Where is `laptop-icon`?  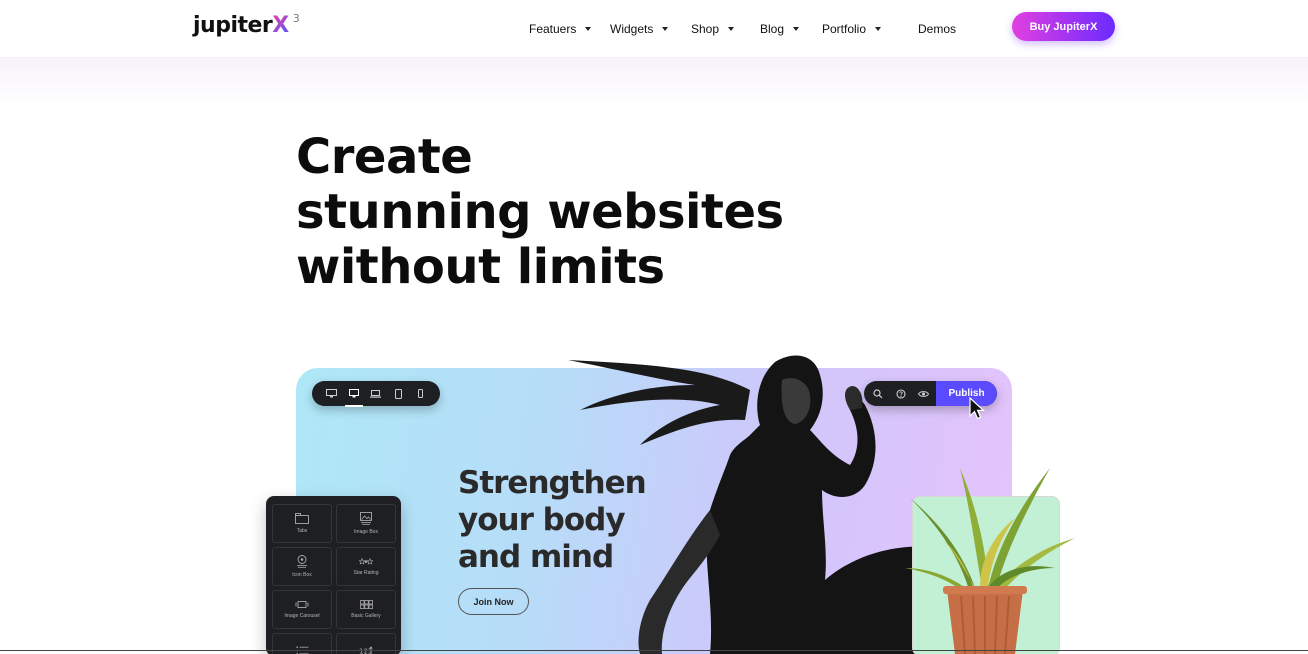 laptop-icon is located at coordinates (376, 394).